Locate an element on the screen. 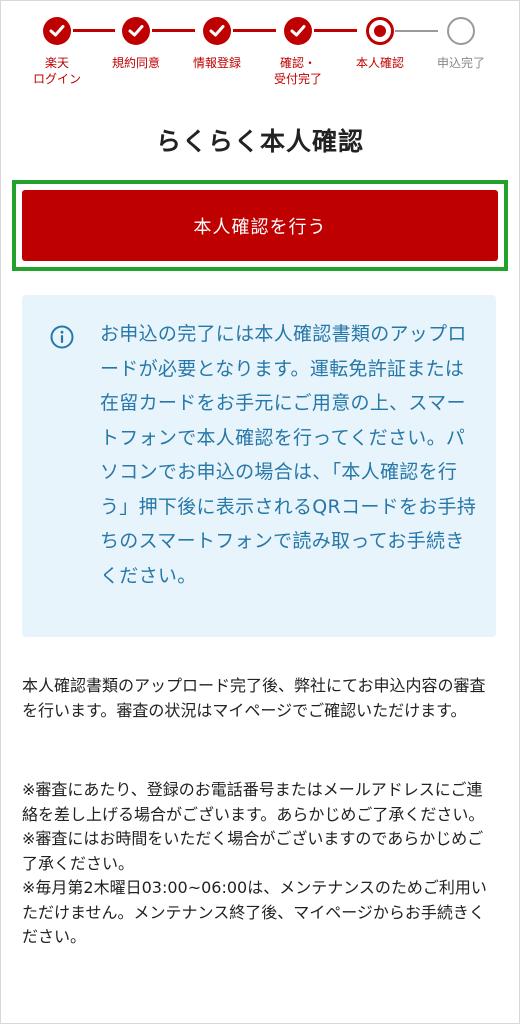 Image resolution: width=520 pixels, height=1024 pixels. progress-stepper: 楽天 ログイン 規約同意 情報登録 確認・ 受付完了 本人確認 申込完了 is located at coordinates (260, 50).